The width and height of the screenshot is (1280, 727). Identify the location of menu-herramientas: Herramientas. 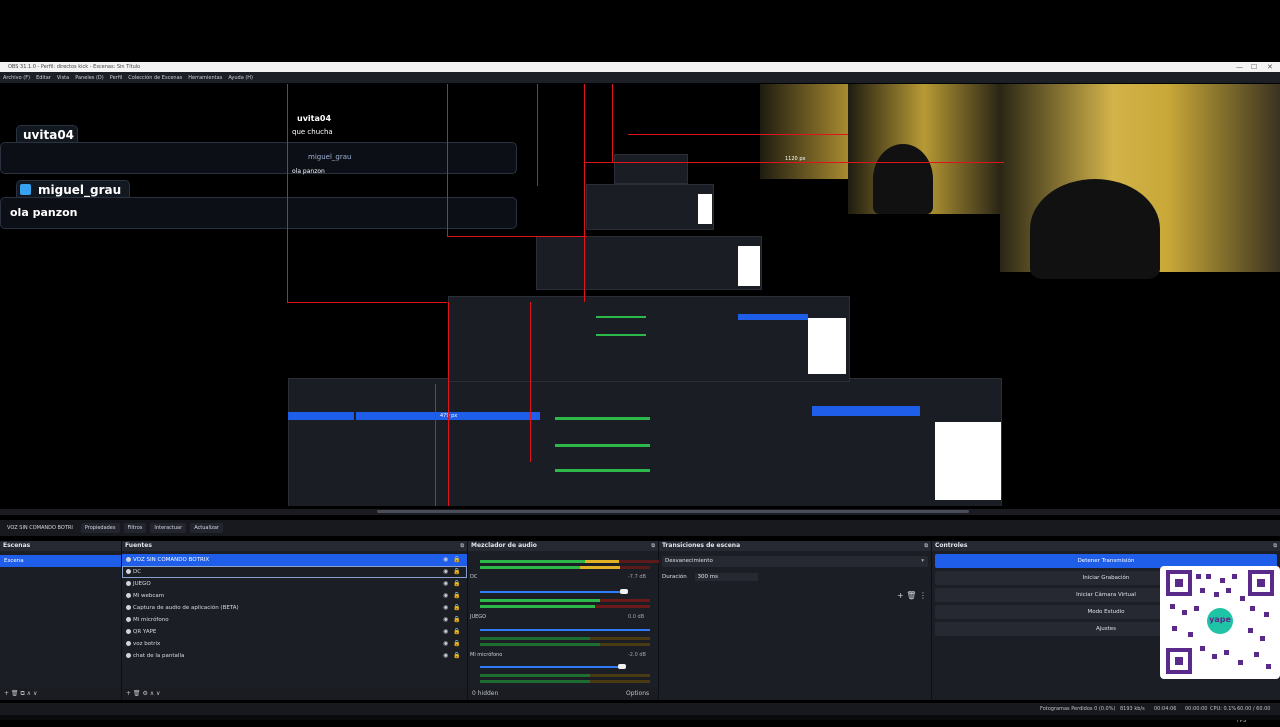
(205, 78).